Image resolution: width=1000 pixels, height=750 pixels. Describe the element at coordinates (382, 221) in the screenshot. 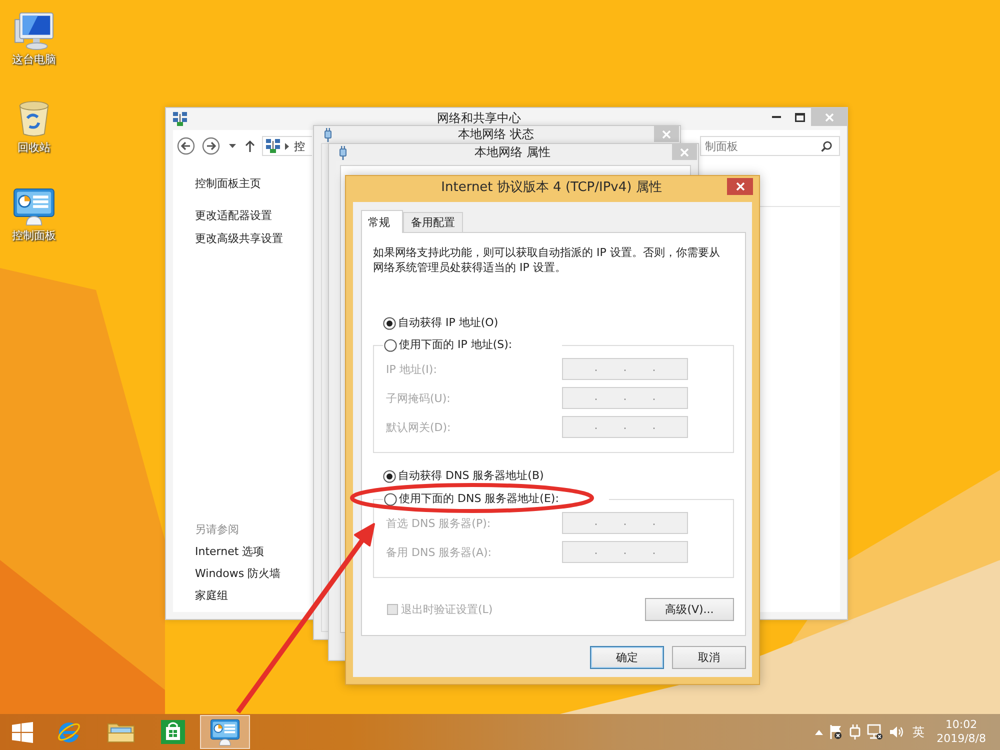

I see `tab: 常规` at that location.